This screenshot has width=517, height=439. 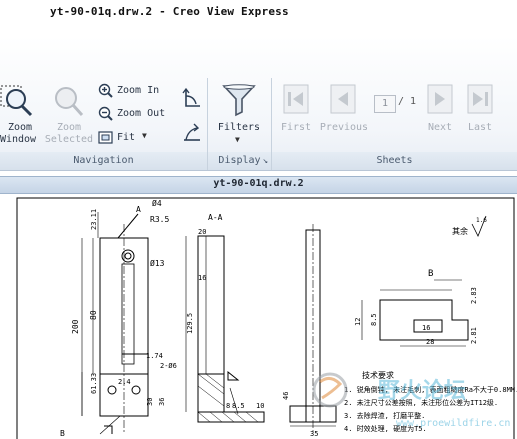 What do you see at coordinates (343, 99) in the screenshot?
I see `previous-page-icon` at bounding box center [343, 99].